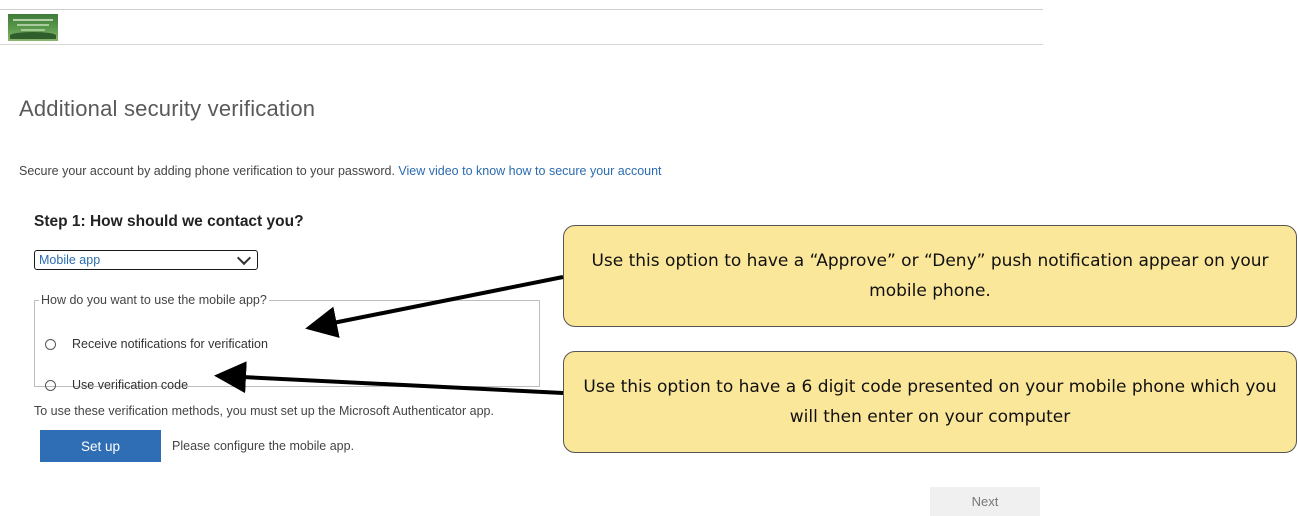 Image resolution: width=1298 pixels, height=516 pixels. Describe the element at coordinates (146, 260) in the screenshot. I see `contact-method-select: Mobile app` at that location.